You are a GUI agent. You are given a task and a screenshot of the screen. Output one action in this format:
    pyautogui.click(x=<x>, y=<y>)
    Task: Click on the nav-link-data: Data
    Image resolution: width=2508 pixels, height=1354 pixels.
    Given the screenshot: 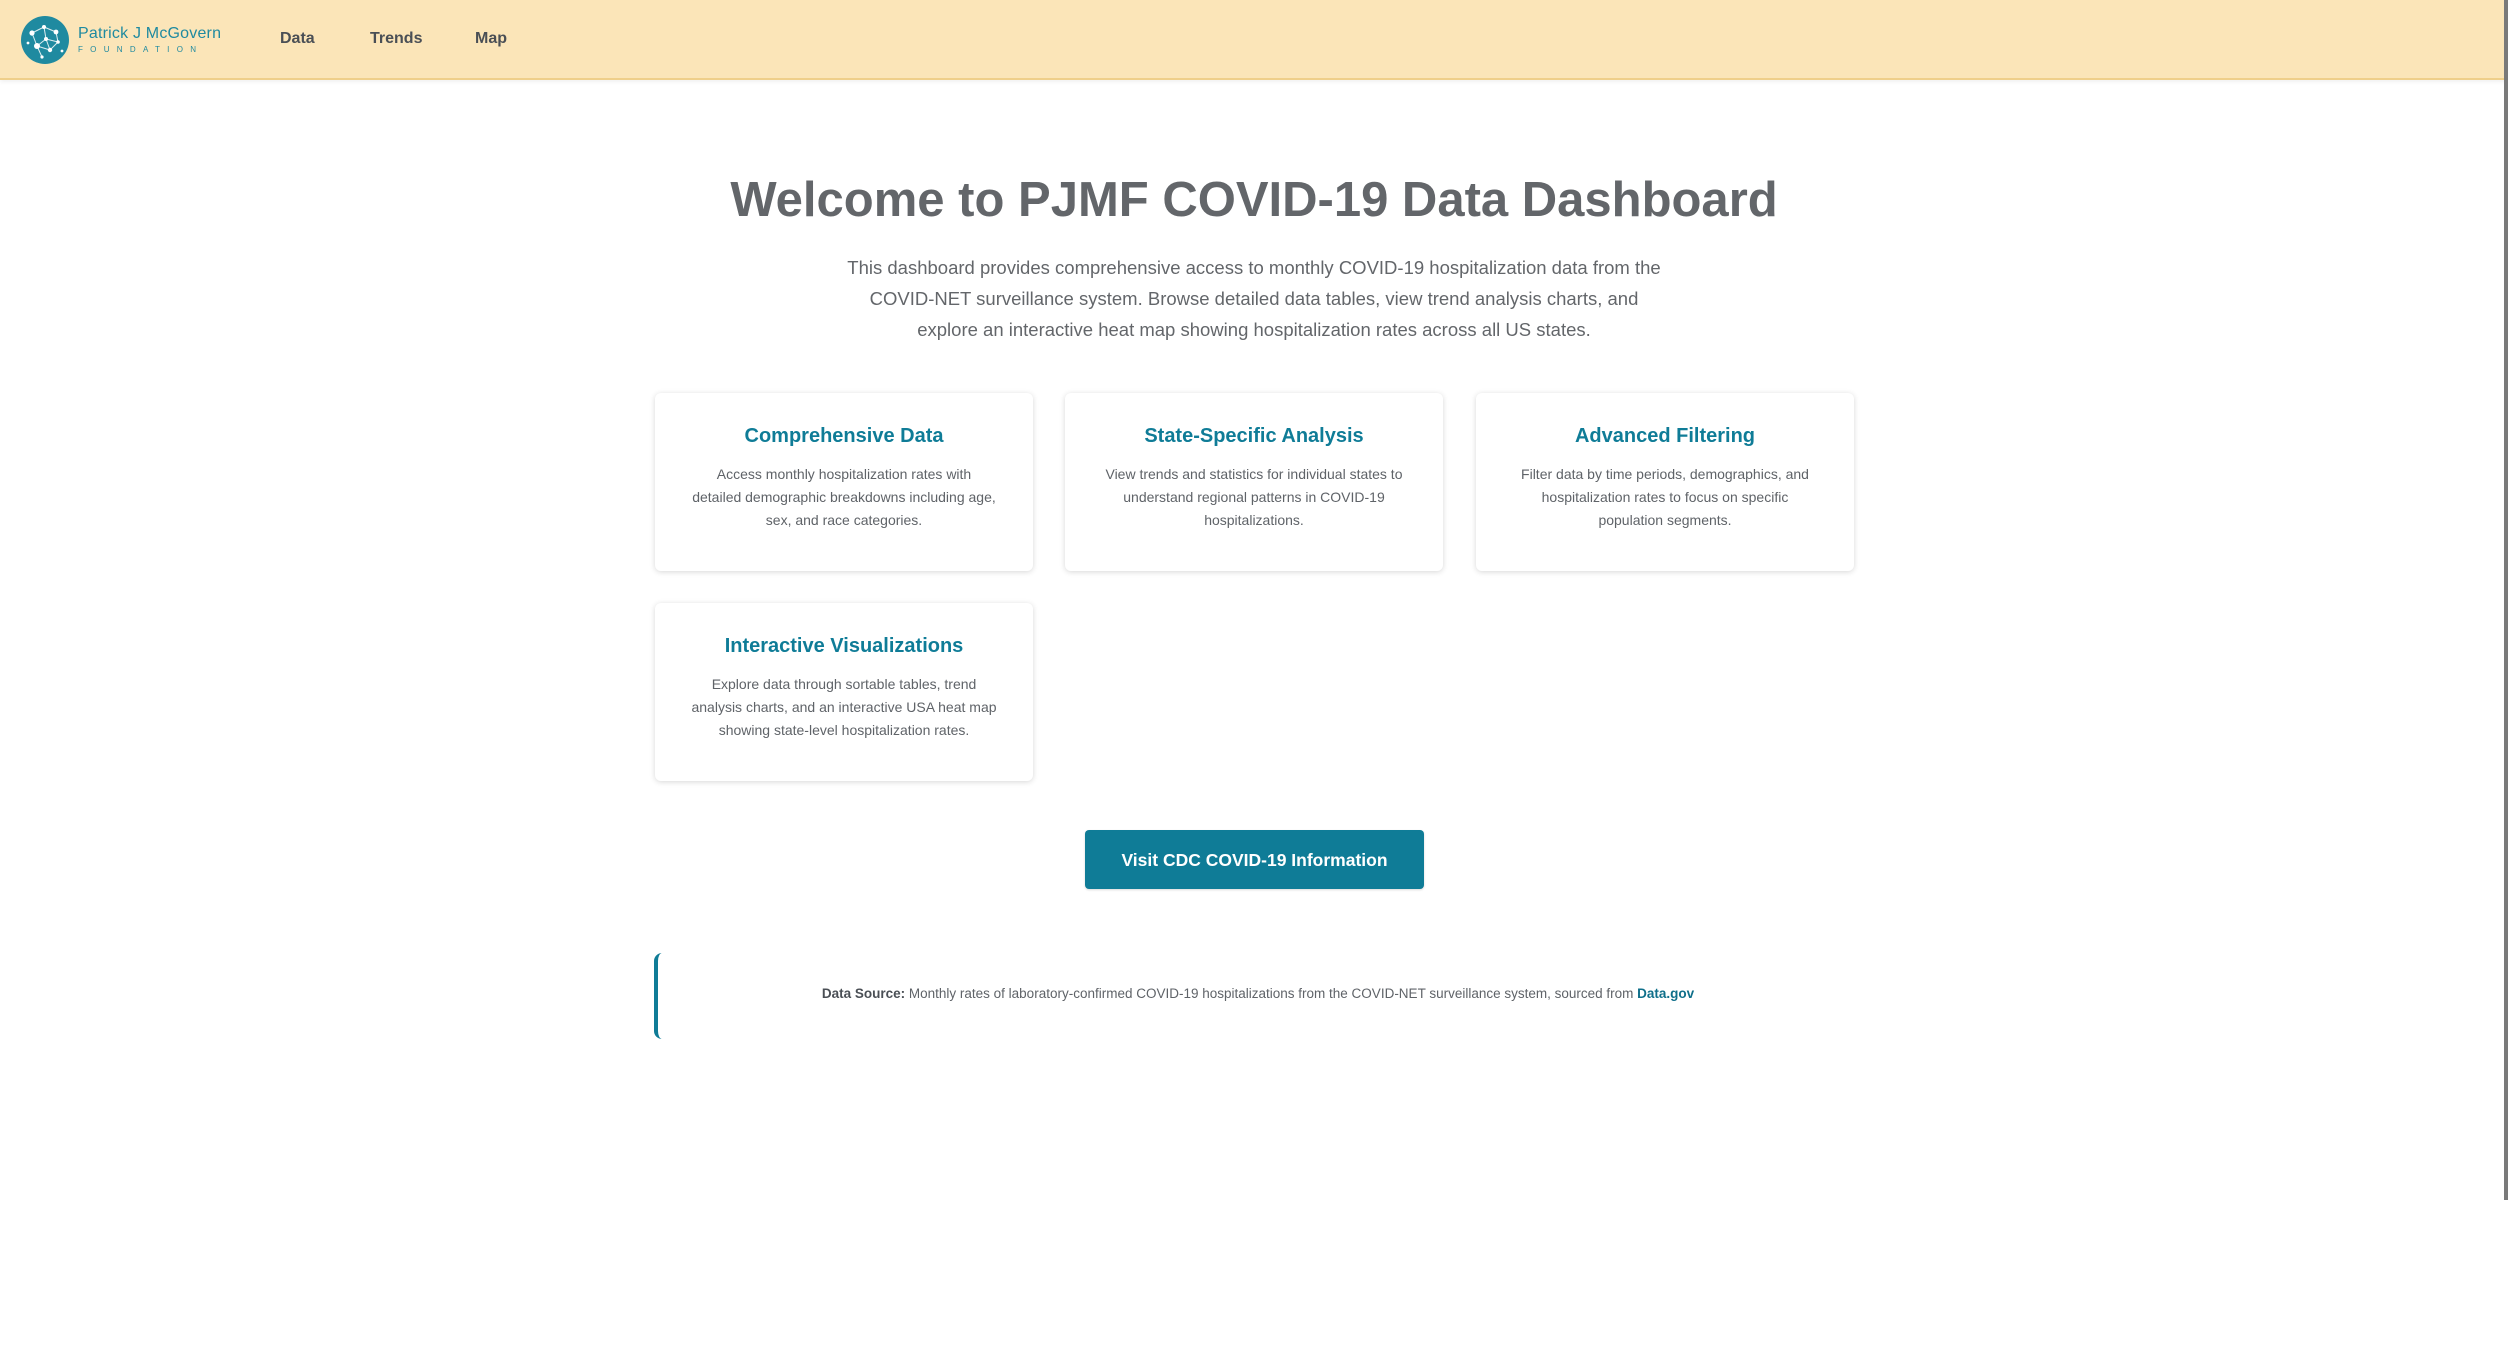 What is the action you would take?
    pyautogui.click(x=297, y=39)
    